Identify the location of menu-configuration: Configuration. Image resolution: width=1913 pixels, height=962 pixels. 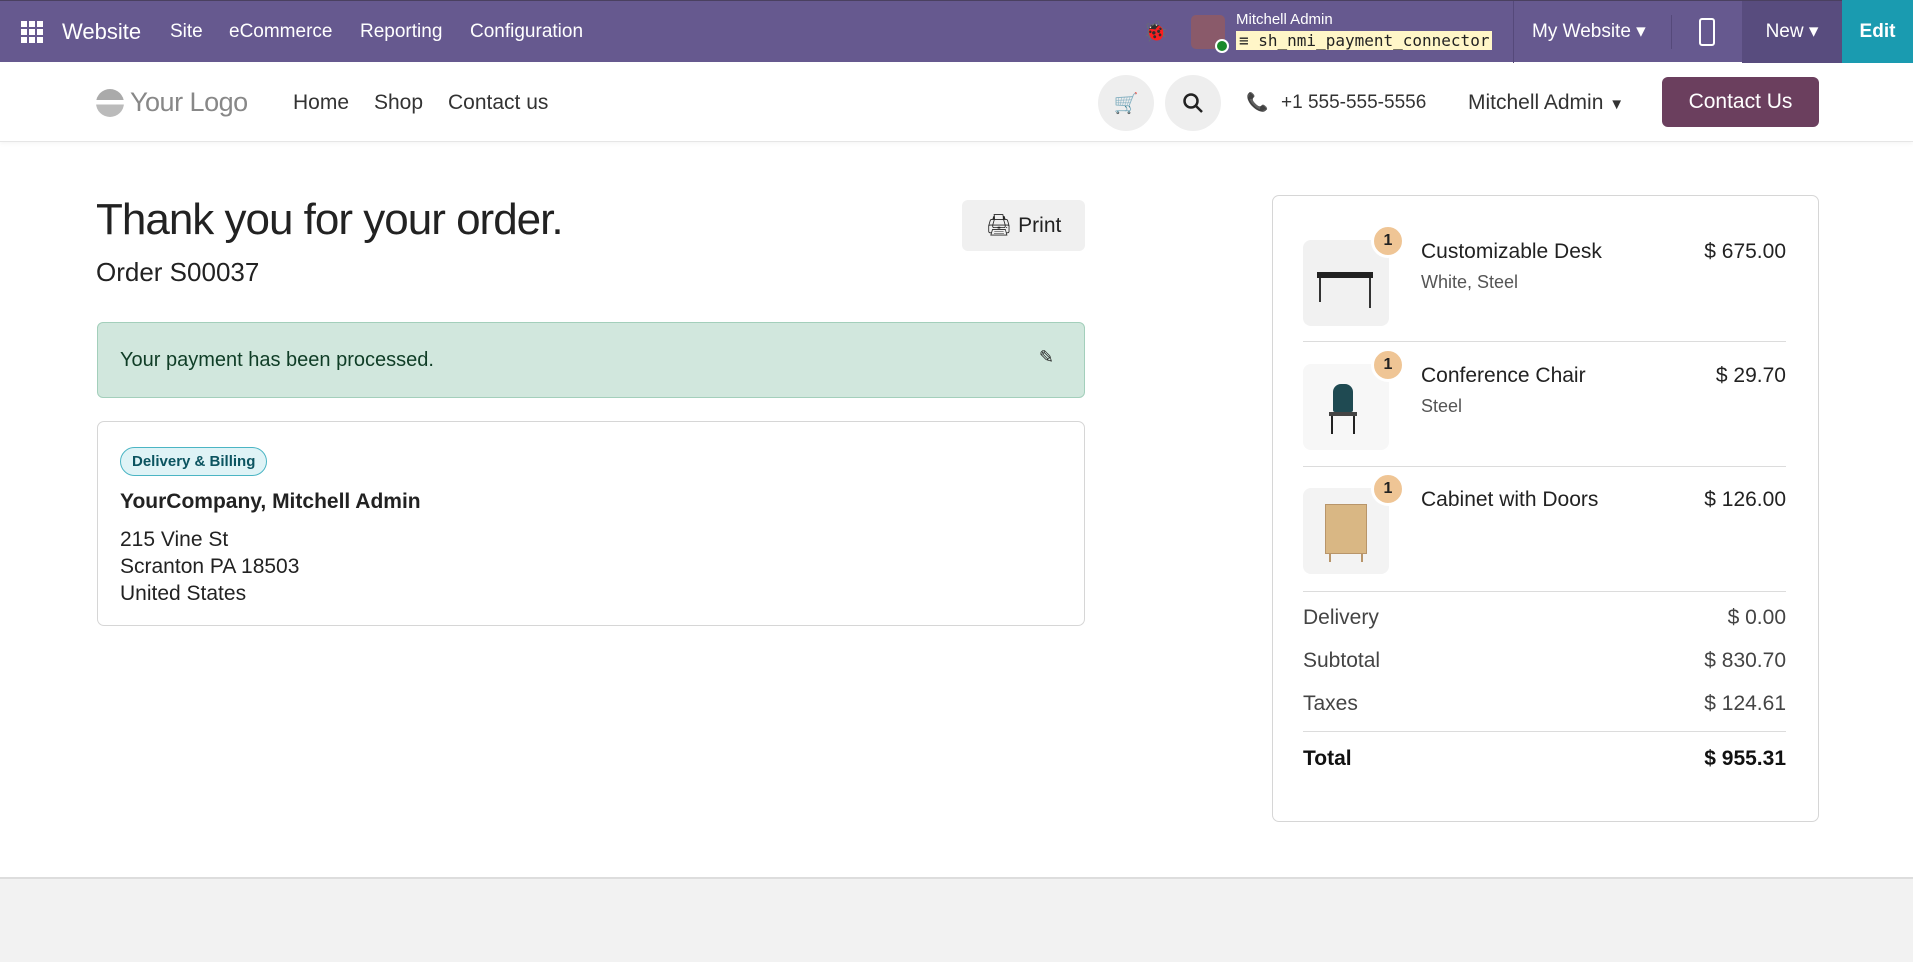
(526, 32).